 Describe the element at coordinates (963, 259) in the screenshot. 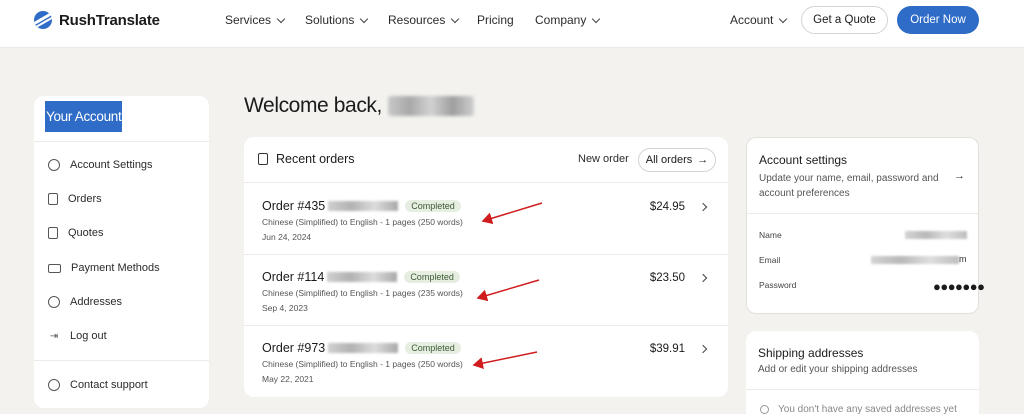

I see `email-visible-end: m` at that location.